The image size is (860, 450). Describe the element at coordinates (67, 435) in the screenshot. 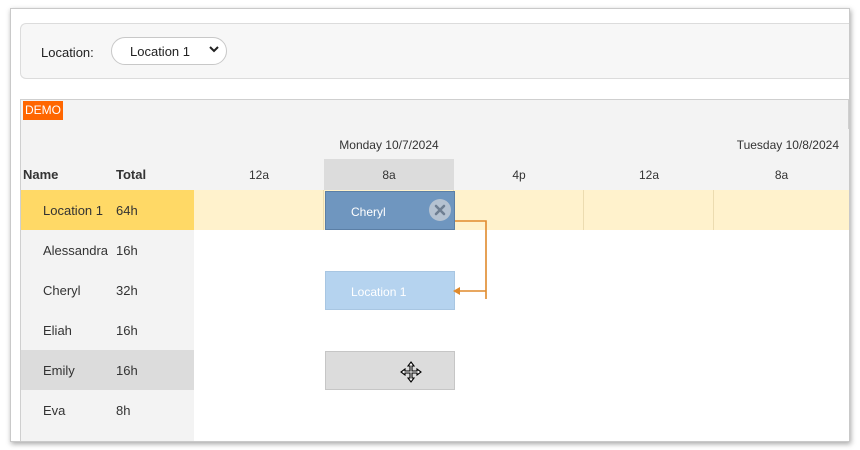

I see `row-header-name` at that location.